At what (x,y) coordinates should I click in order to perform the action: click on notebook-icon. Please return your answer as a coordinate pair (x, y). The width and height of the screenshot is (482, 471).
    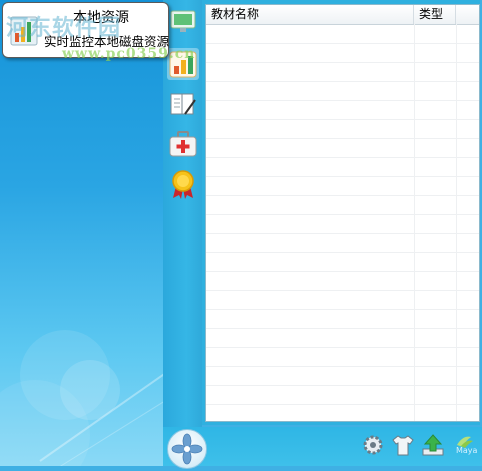
    Looking at the image, I should click on (183, 104).